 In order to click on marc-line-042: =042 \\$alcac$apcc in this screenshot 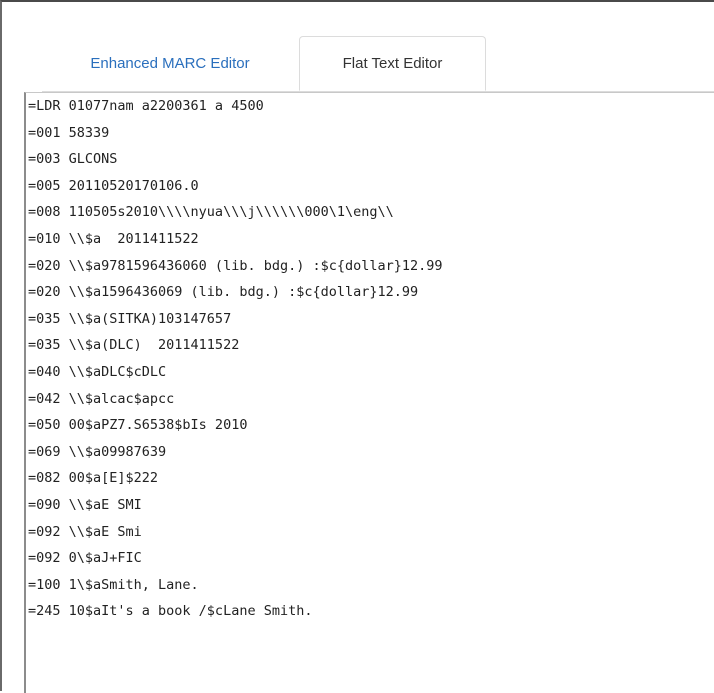, I will do `click(101, 398)`.